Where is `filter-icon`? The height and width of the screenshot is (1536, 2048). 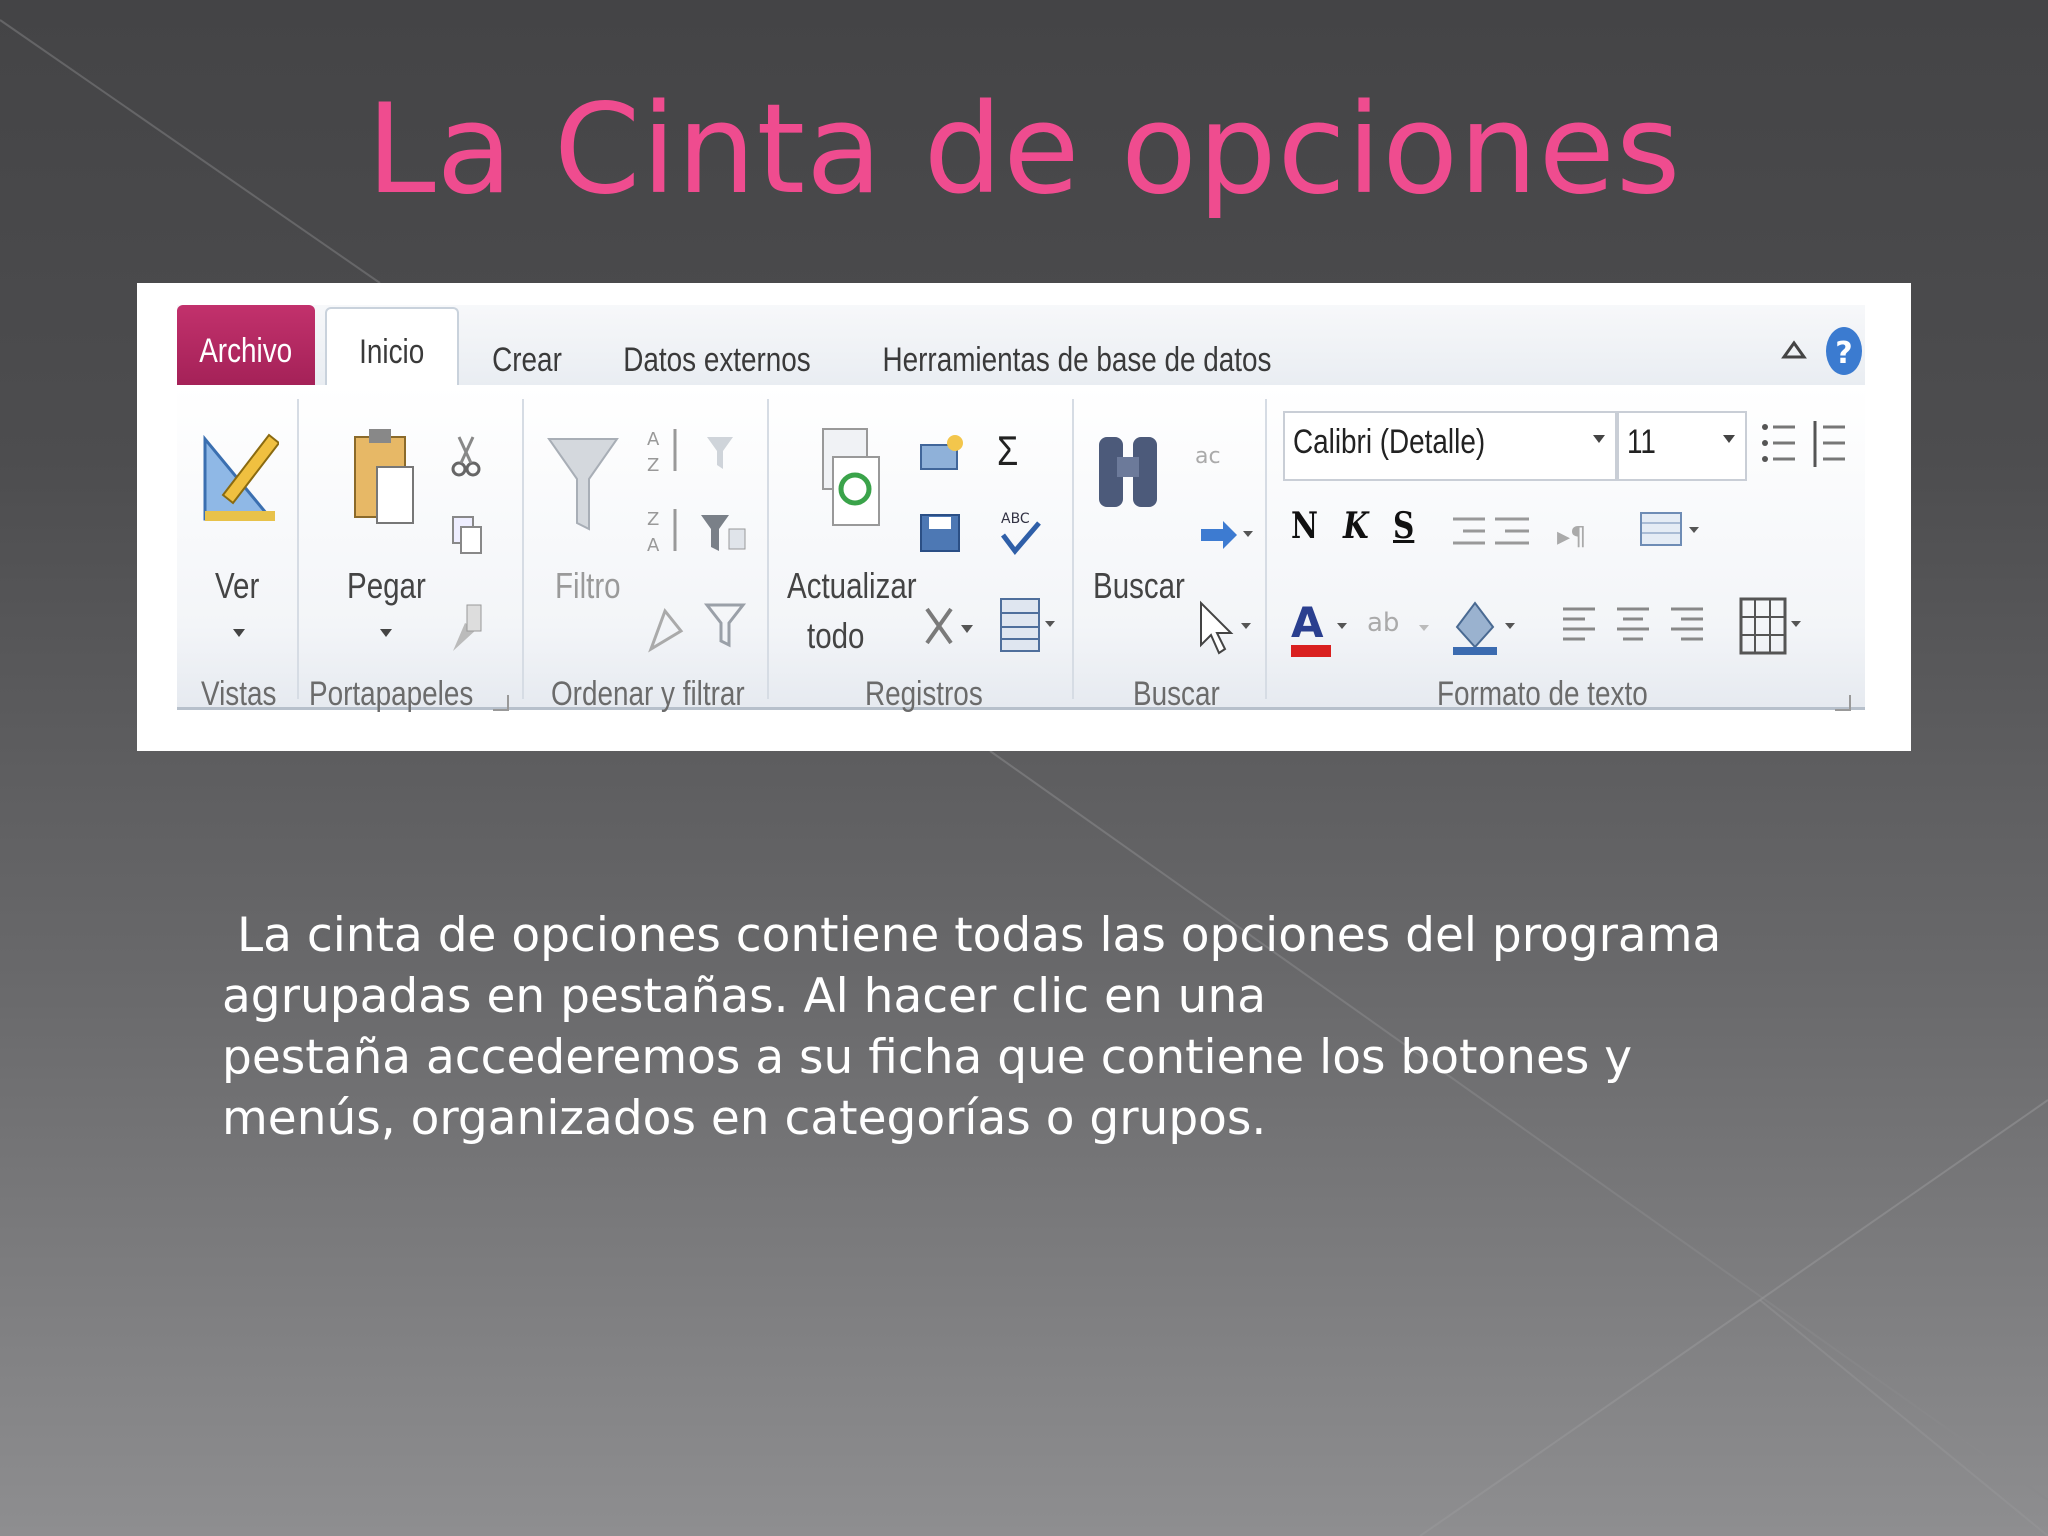 filter-icon is located at coordinates (583, 483).